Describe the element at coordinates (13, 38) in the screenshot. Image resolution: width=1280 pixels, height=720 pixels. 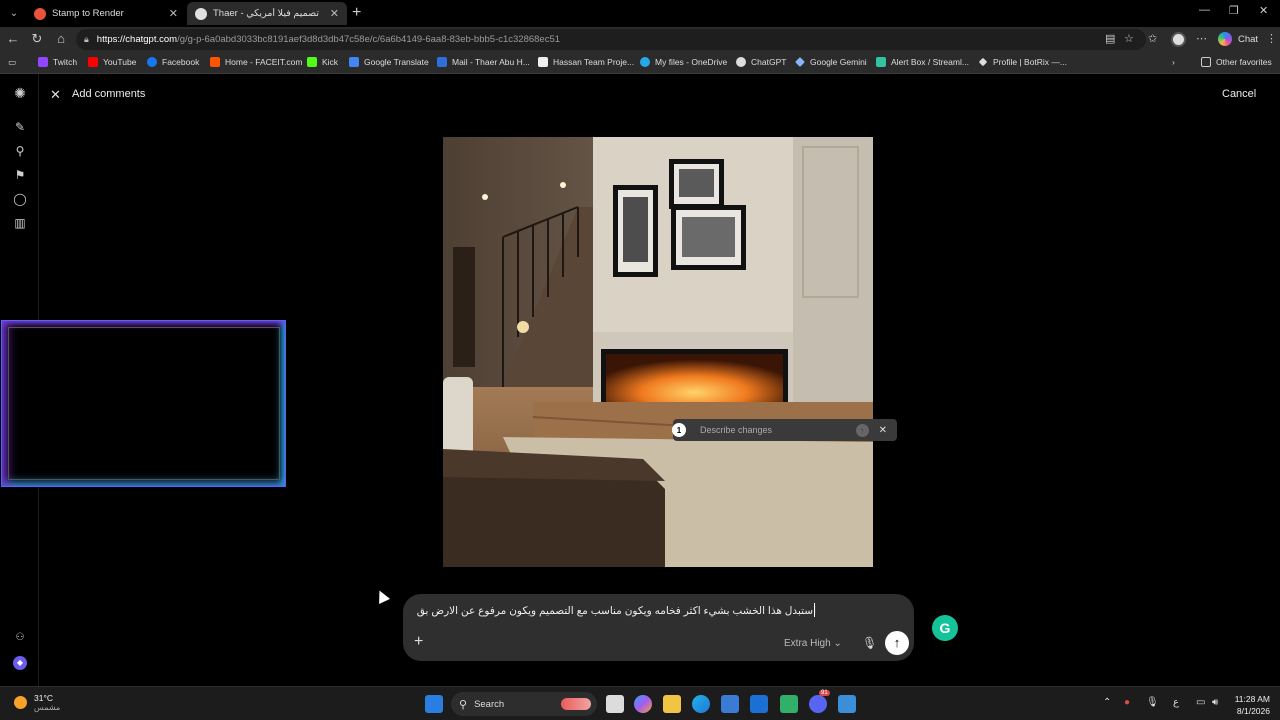
I see `back-button: ←` at that location.